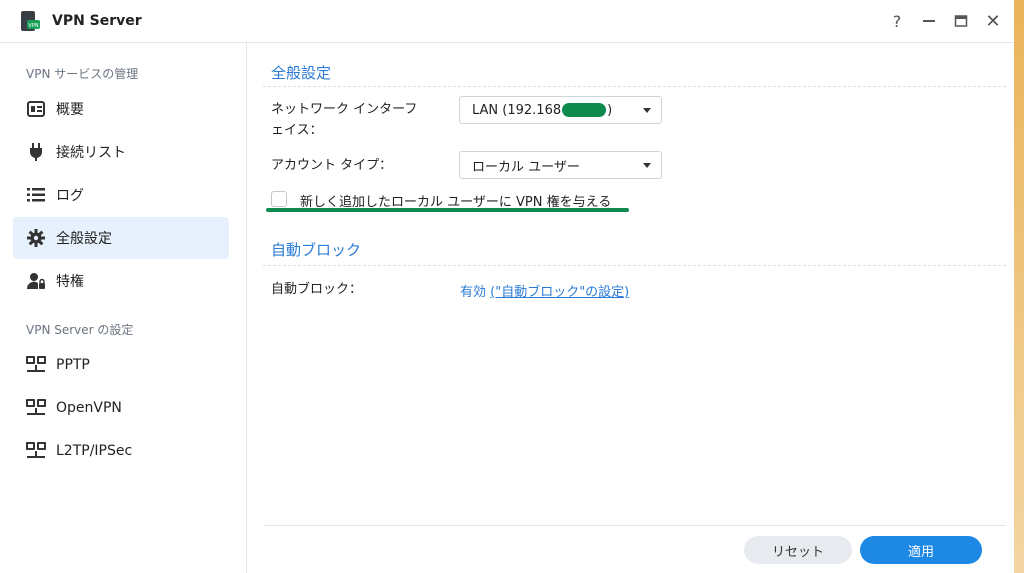  I want to click on account-type-label: アカウント タイプ：, so click(332, 165).